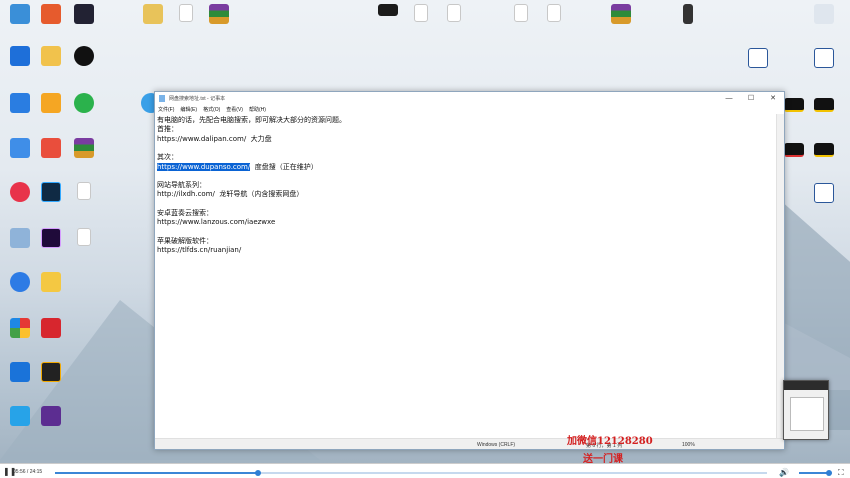 This screenshot has width=850, height=478. I want to click on teamviewer-icon, so click(20, 372).